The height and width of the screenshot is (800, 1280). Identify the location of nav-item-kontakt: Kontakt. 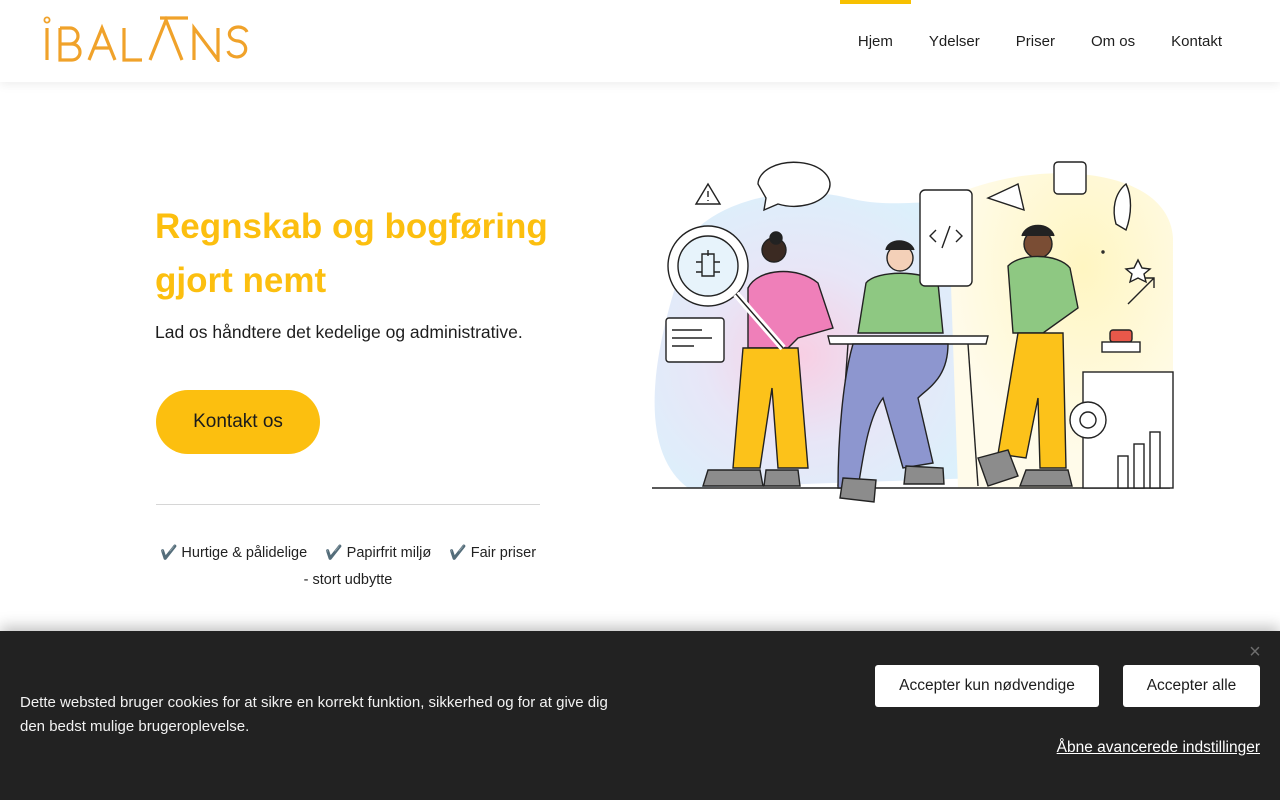
(1196, 41).